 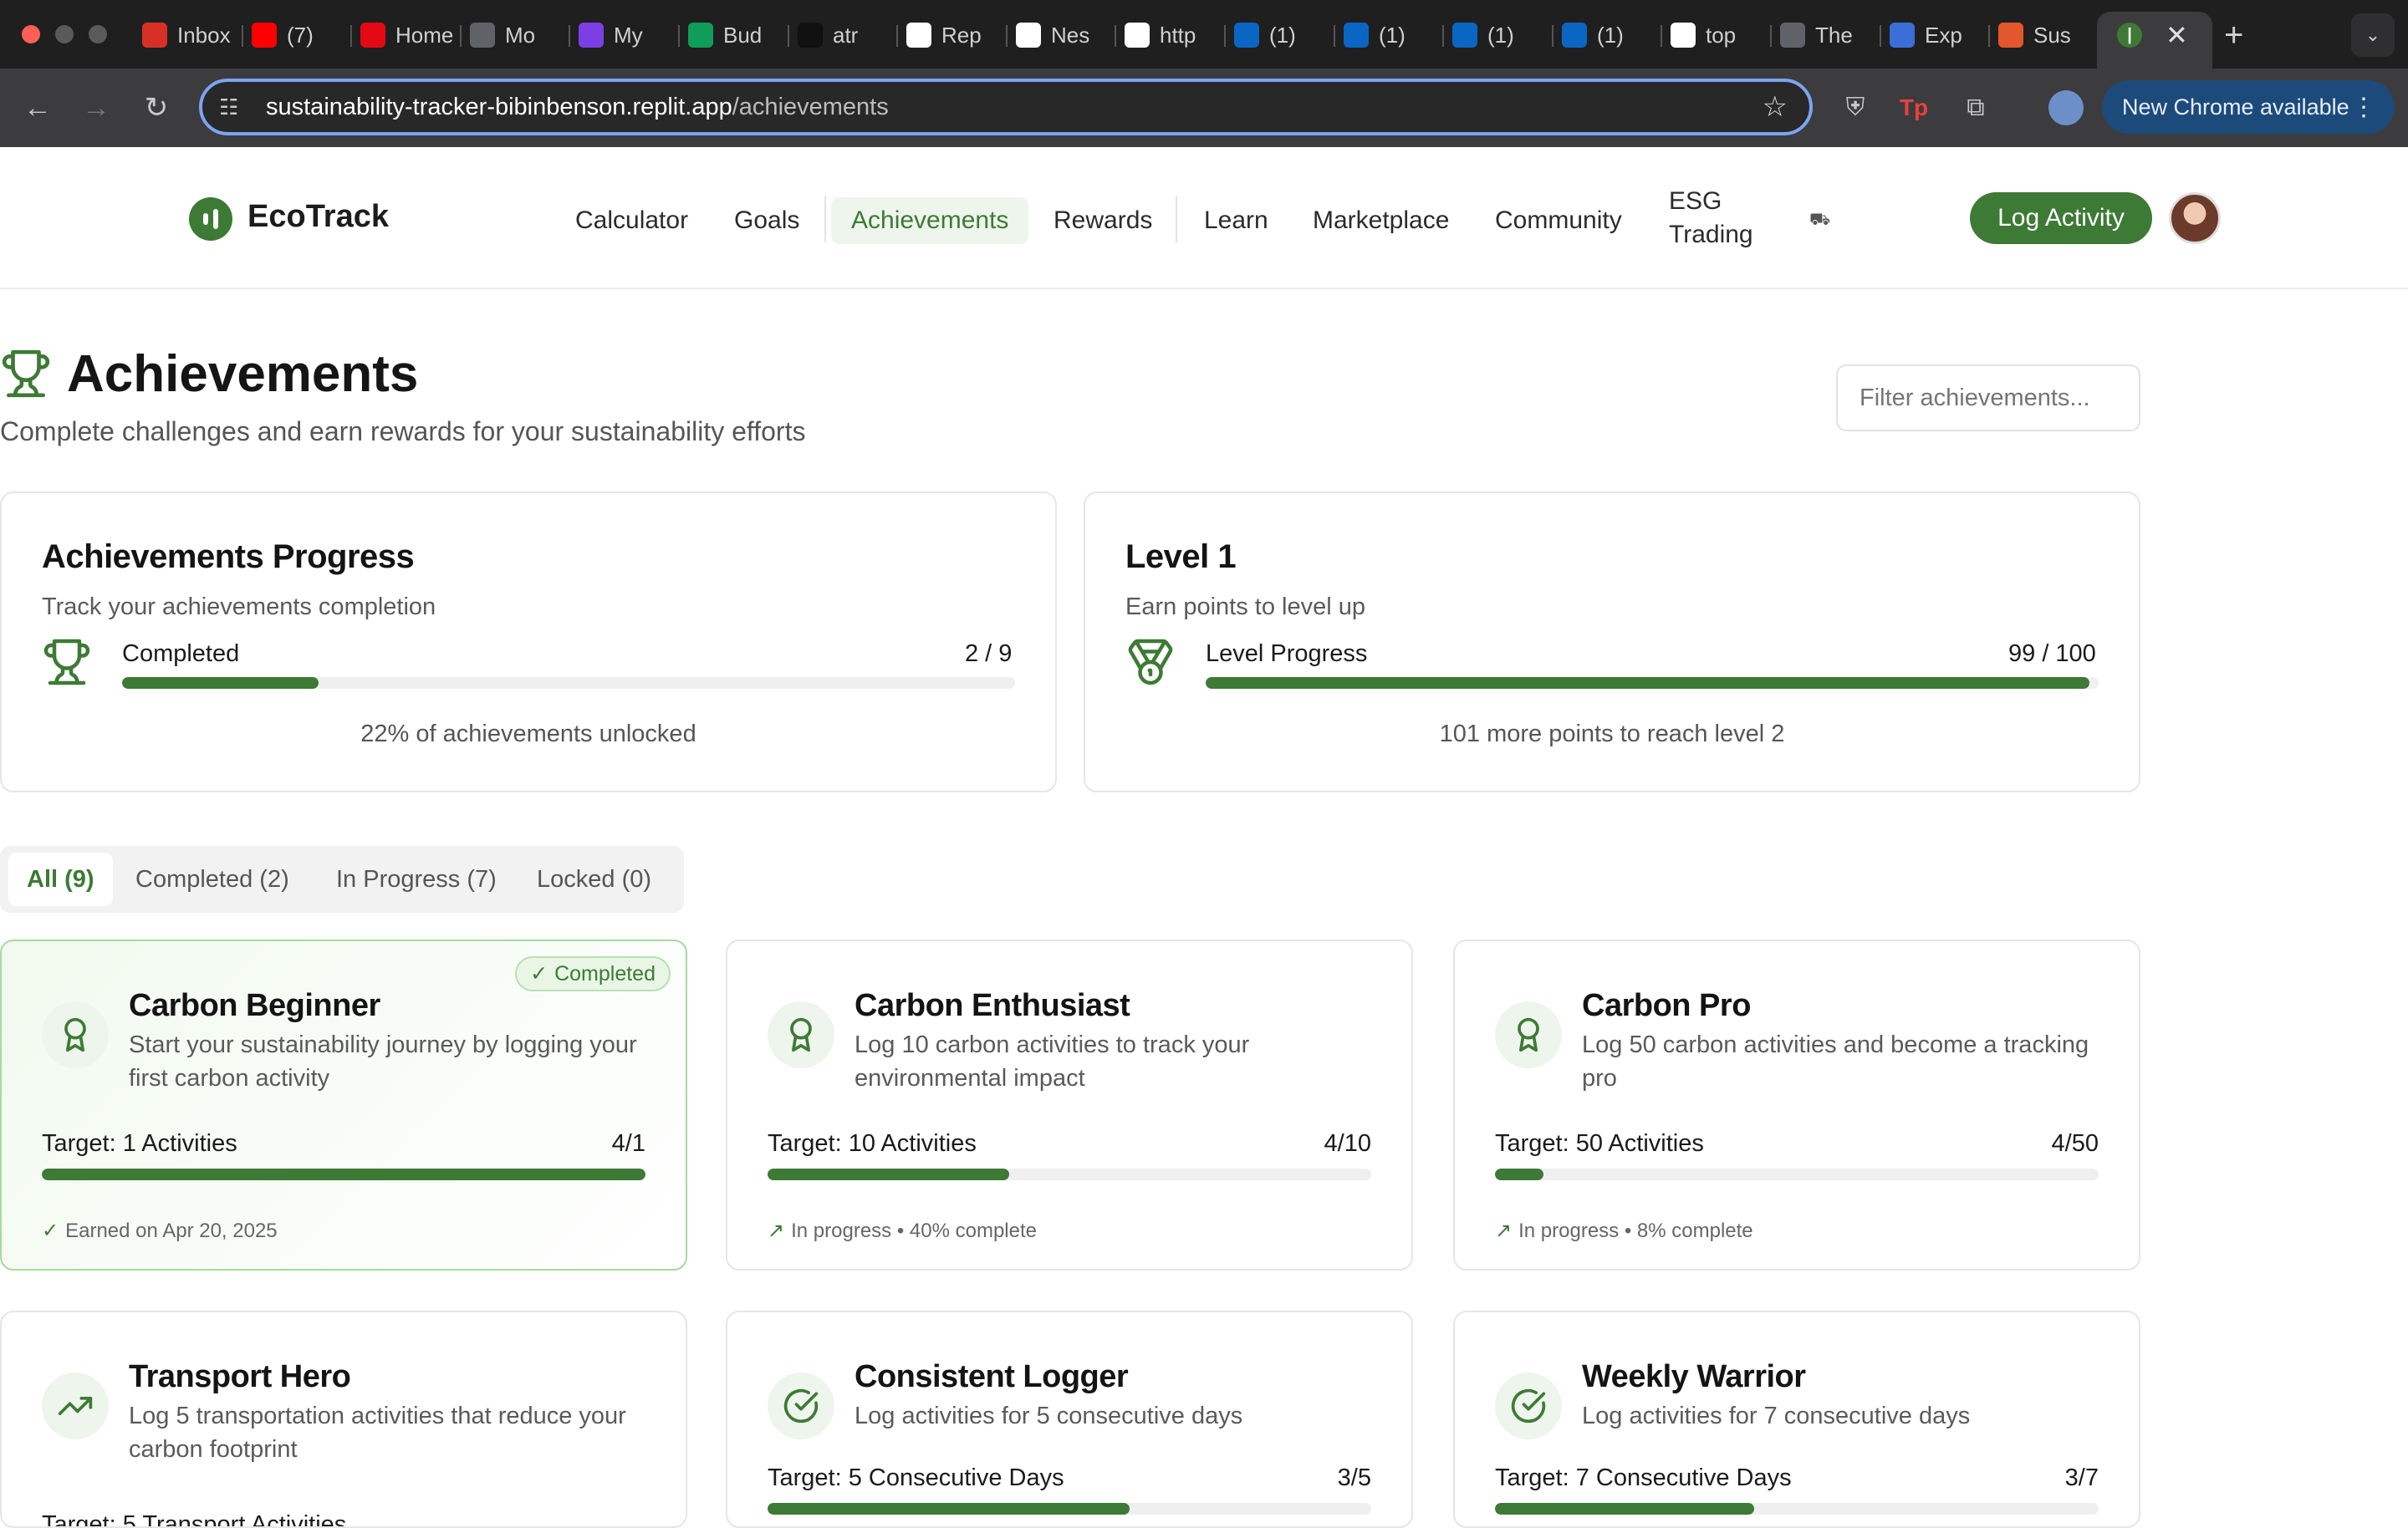 I want to click on site-info-icon: ☷, so click(x=228, y=107).